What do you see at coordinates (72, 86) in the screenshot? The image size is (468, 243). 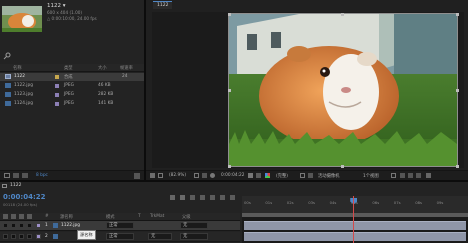 I see `project-item: 1122.jpg JPEG 46 KB` at bounding box center [72, 86].